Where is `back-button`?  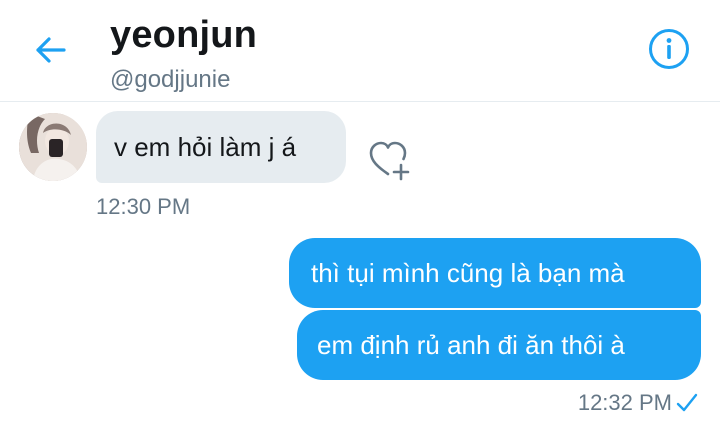 back-button is located at coordinates (50, 50).